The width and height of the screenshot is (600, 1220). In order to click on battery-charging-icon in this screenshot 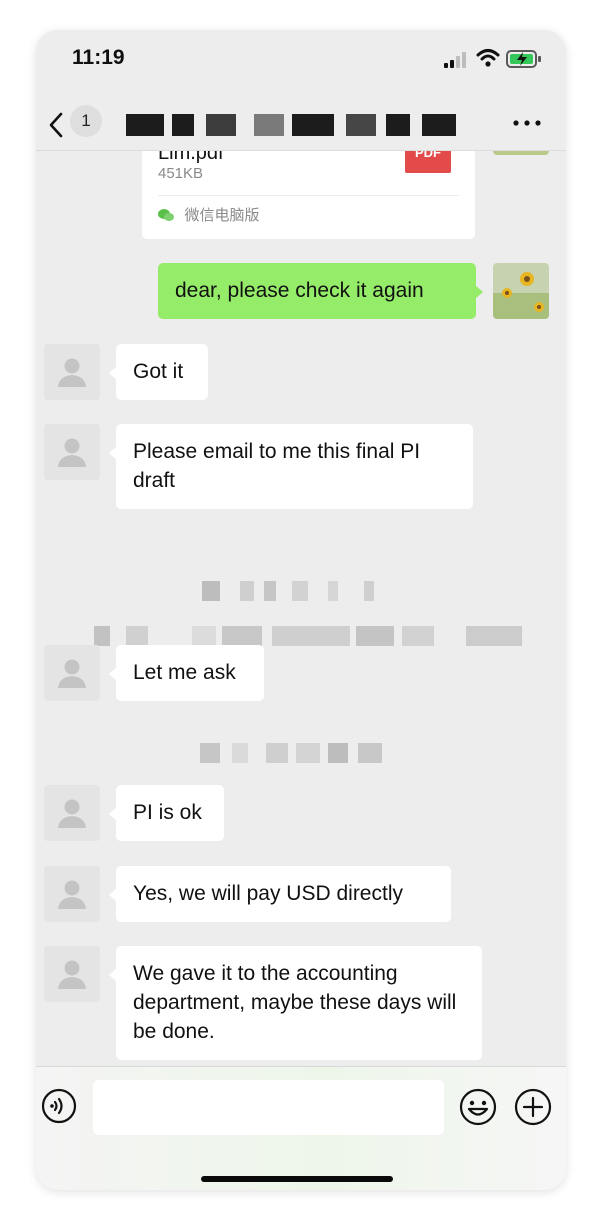, I will do `click(523, 59)`.